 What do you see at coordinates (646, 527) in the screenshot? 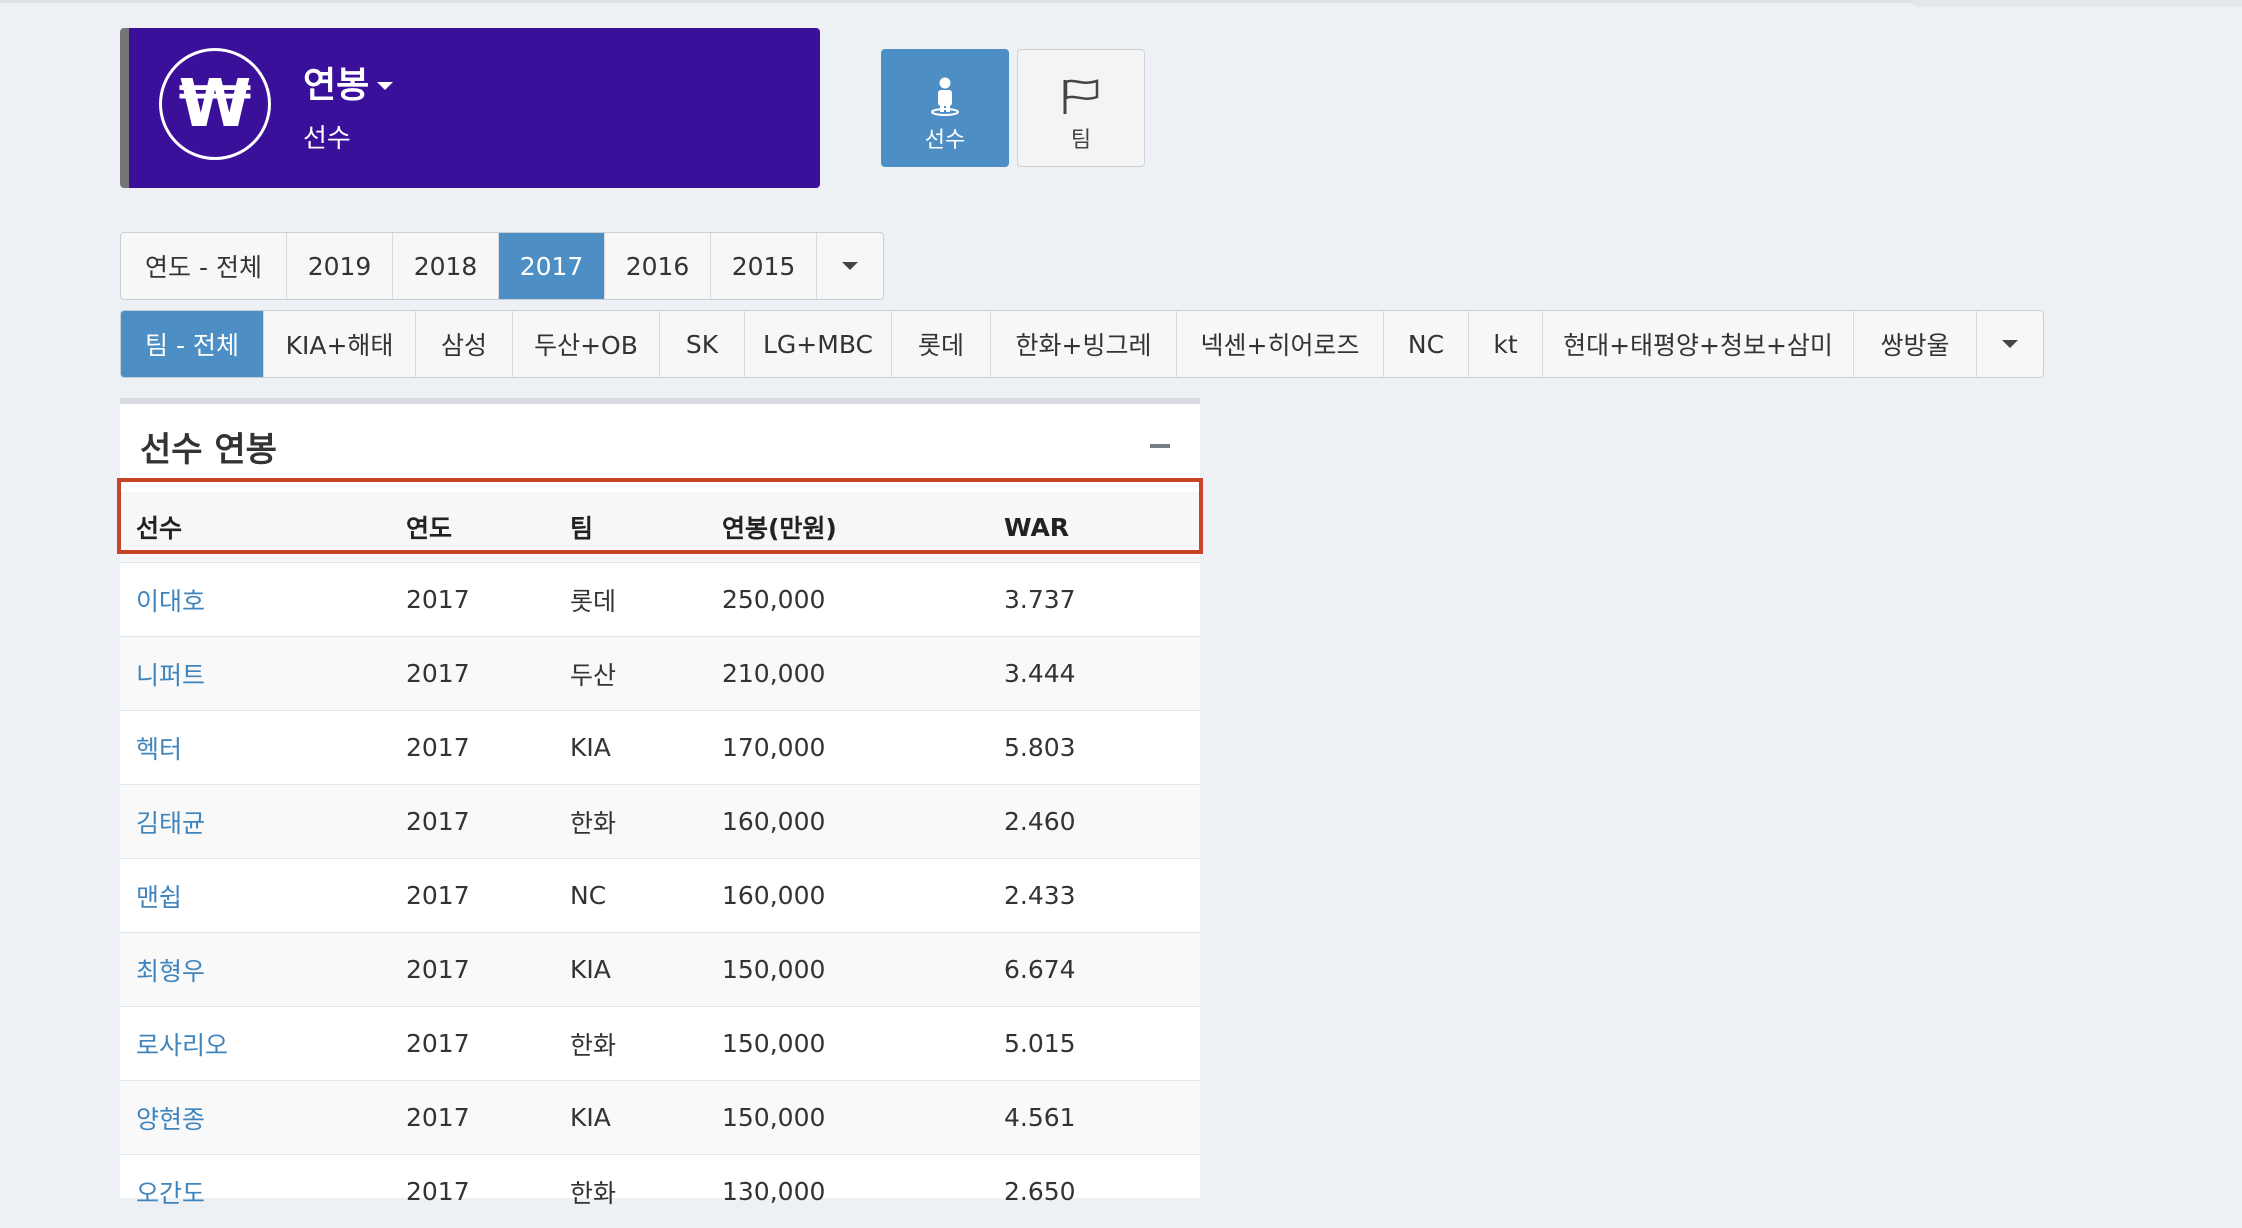
I see `column-header-team: 팀` at bounding box center [646, 527].